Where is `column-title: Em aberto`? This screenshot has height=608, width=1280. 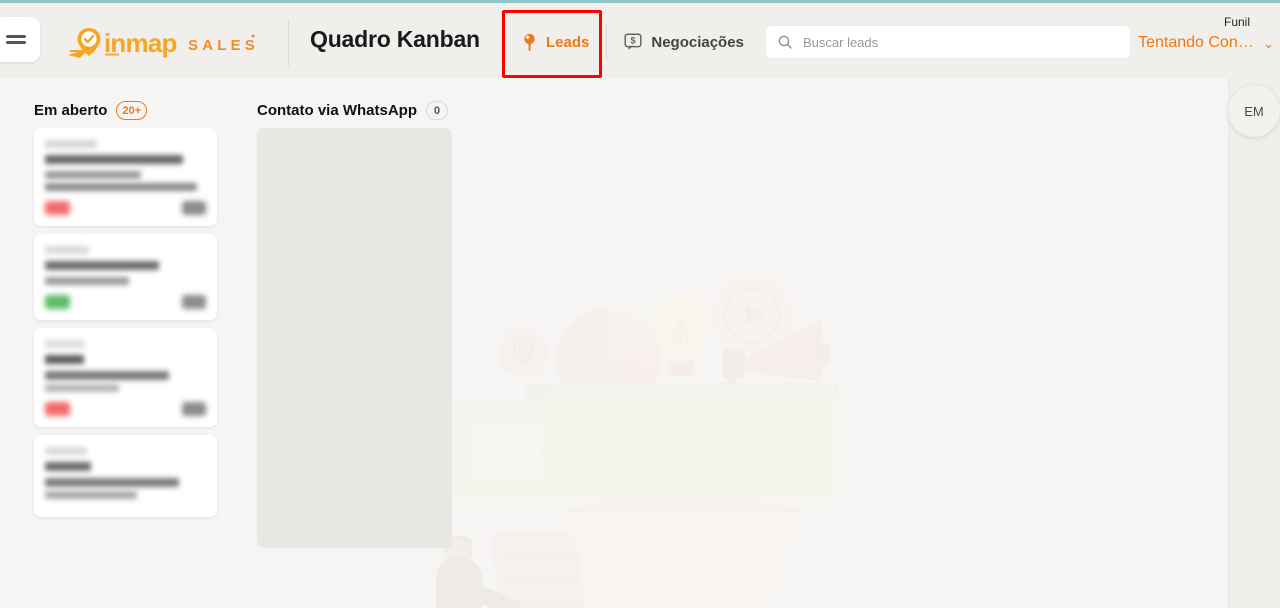 column-title: Em aberto is located at coordinates (71, 110).